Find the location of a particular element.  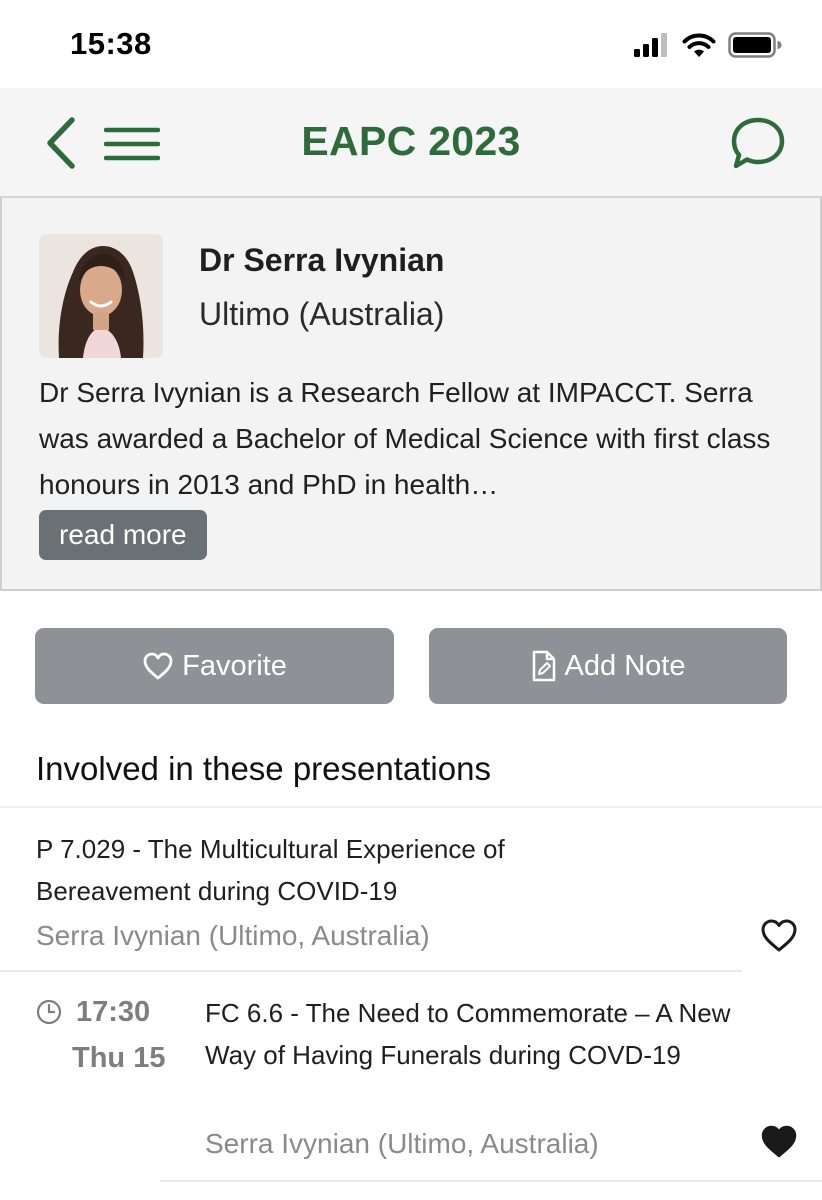

cellular-signal-icon is located at coordinates (650, 45).